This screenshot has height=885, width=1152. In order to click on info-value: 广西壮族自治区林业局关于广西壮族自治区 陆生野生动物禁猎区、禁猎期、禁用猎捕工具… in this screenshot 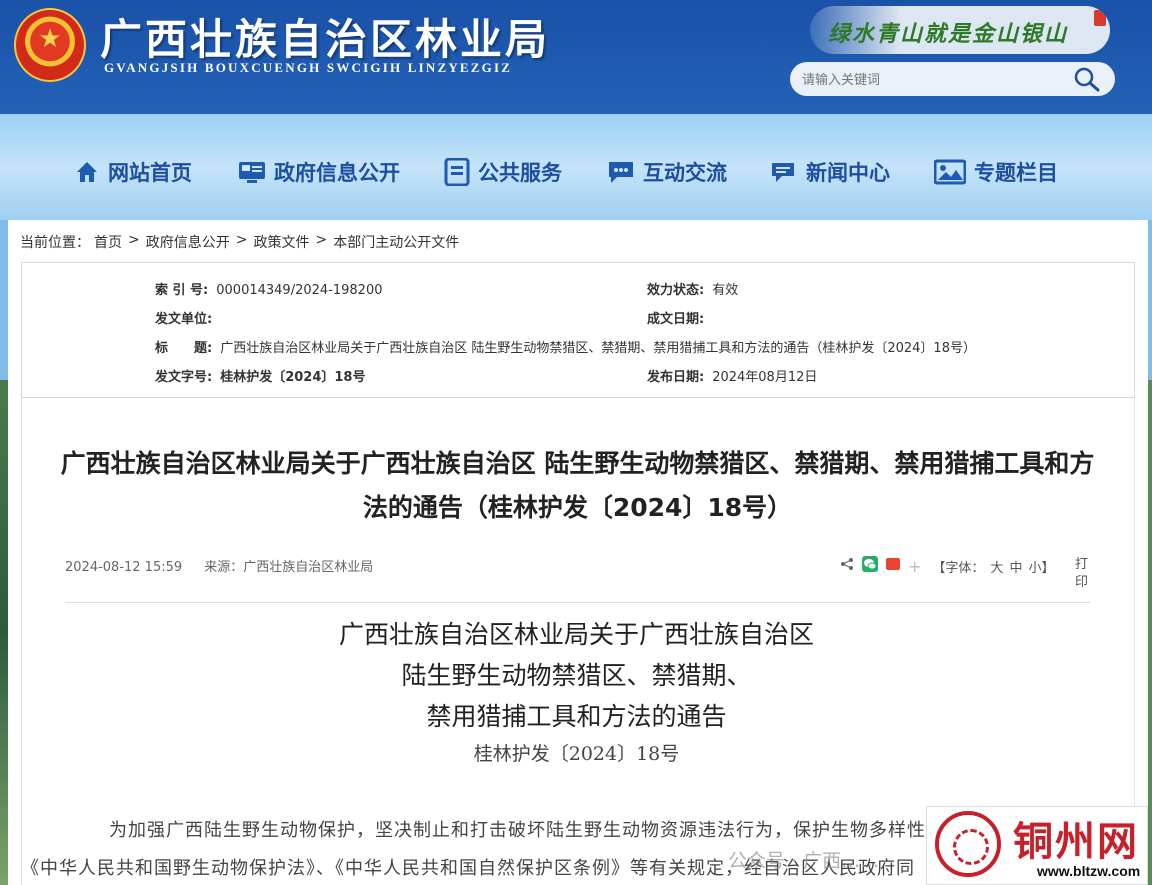, I will do `click(598, 348)`.